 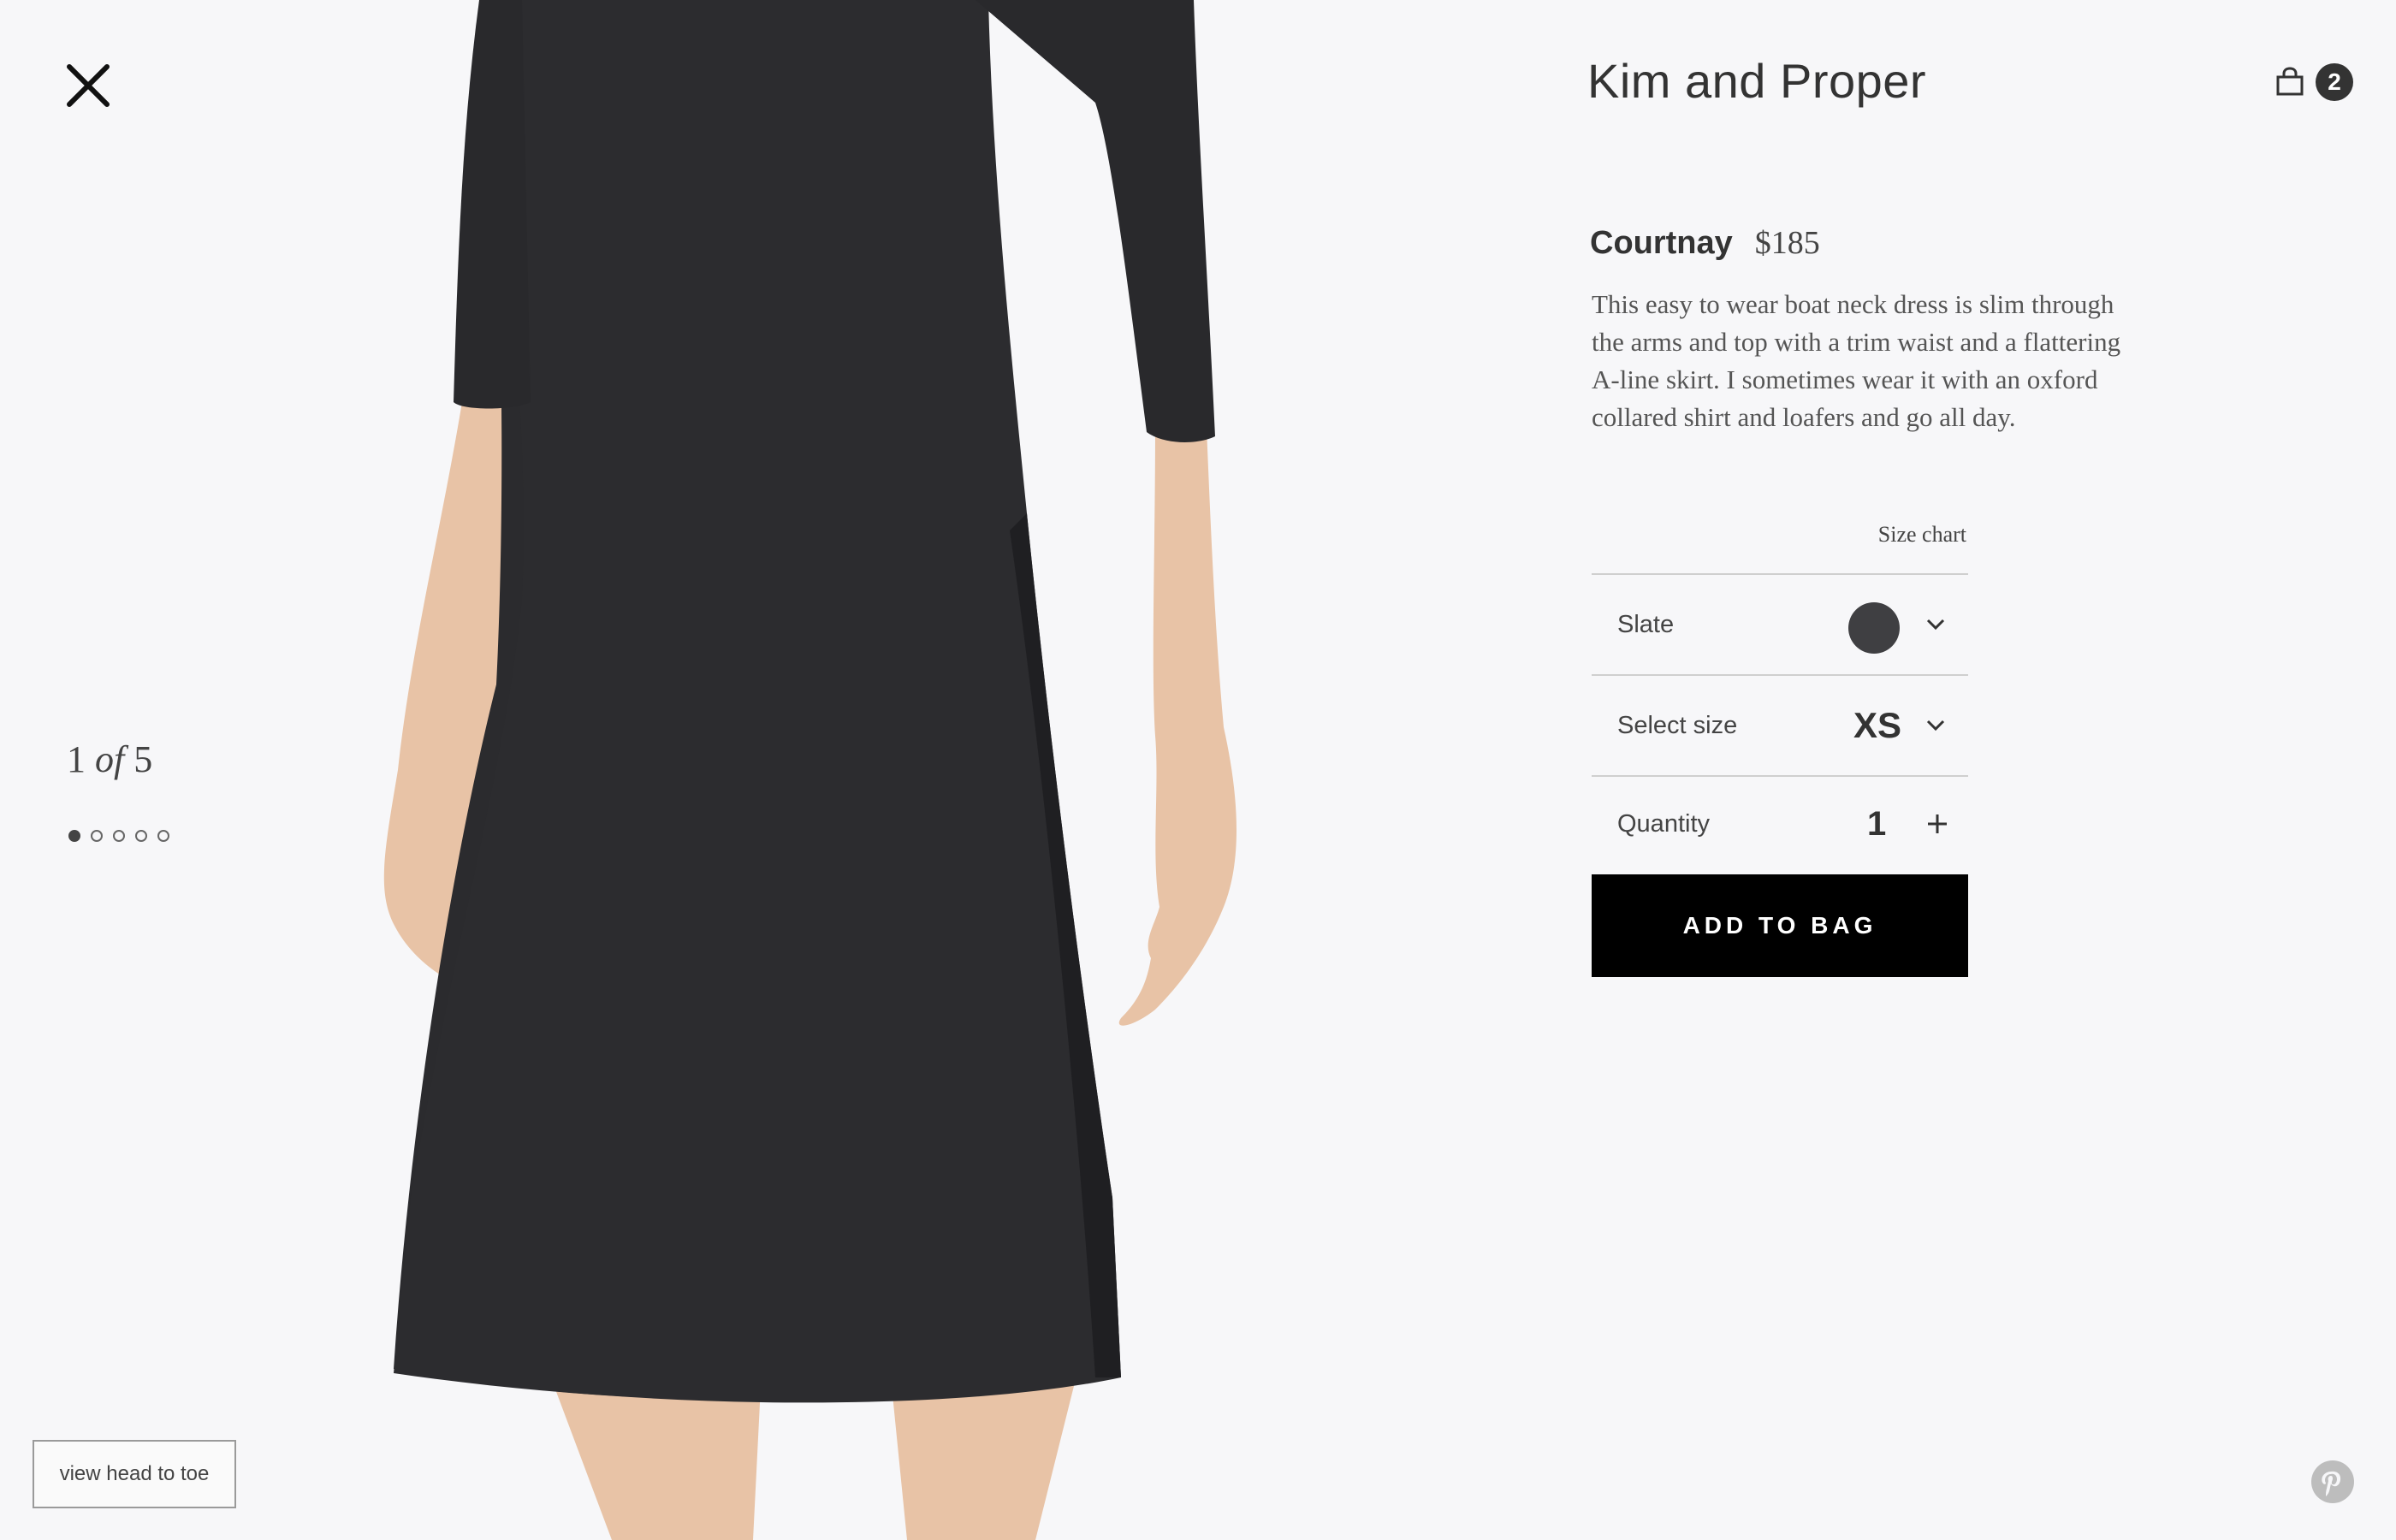 What do you see at coordinates (1874, 628) in the screenshot?
I see `color-swatch` at bounding box center [1874, 628].